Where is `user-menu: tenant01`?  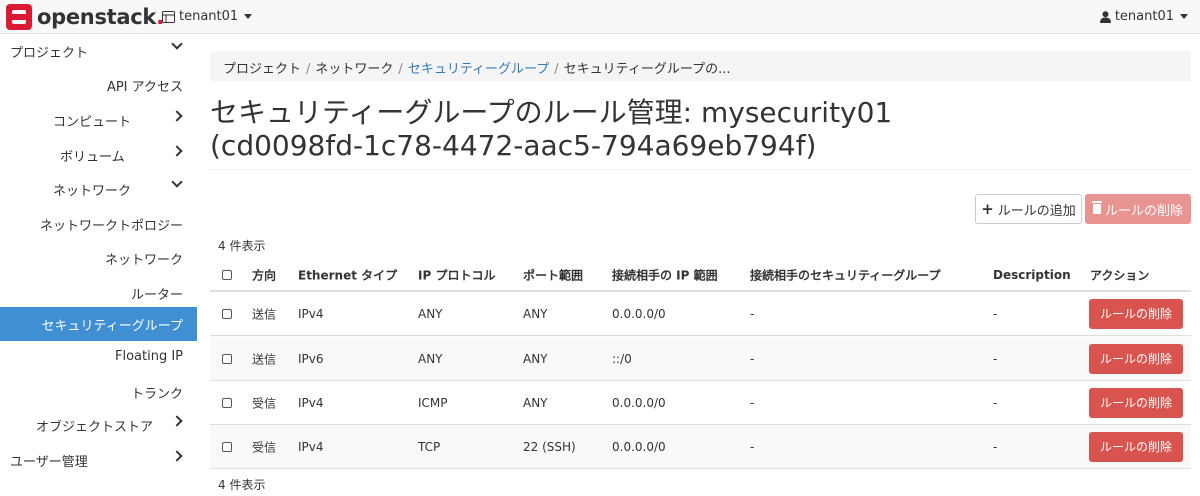
user-menu: tenant01 is located at coordinates (1143, 16).